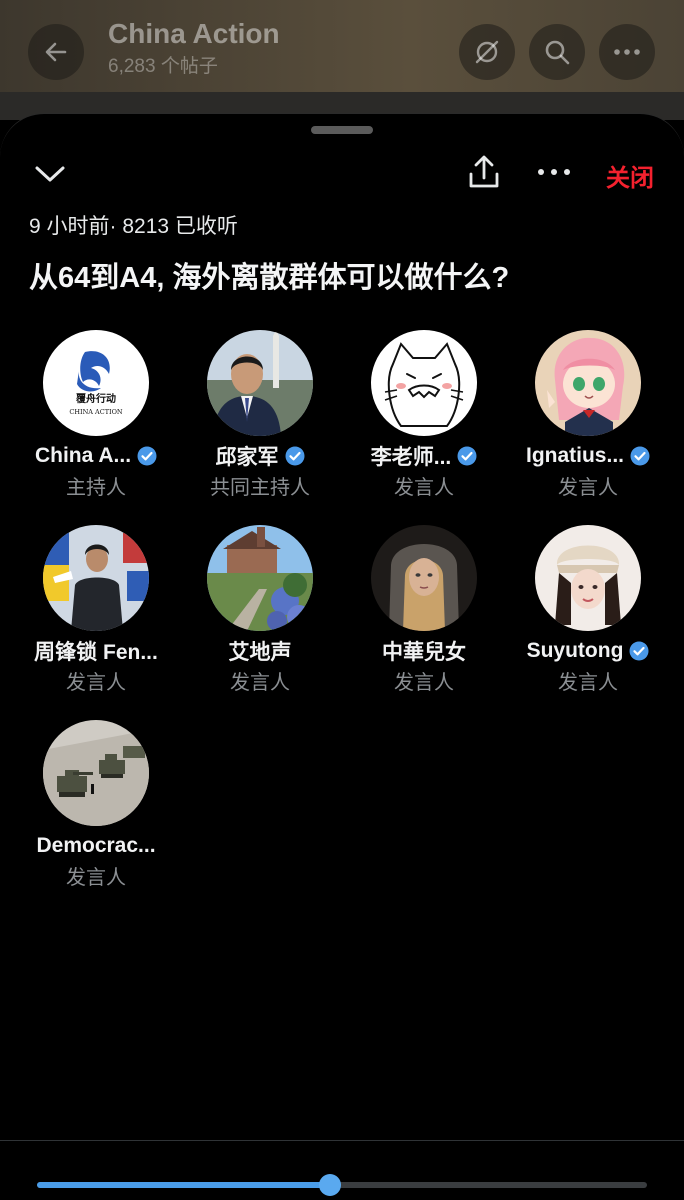 Image resolution: width=684 pixels, height=1200 pixels. I want to click on svg-text: 覆舟行动, so click(96, 398).